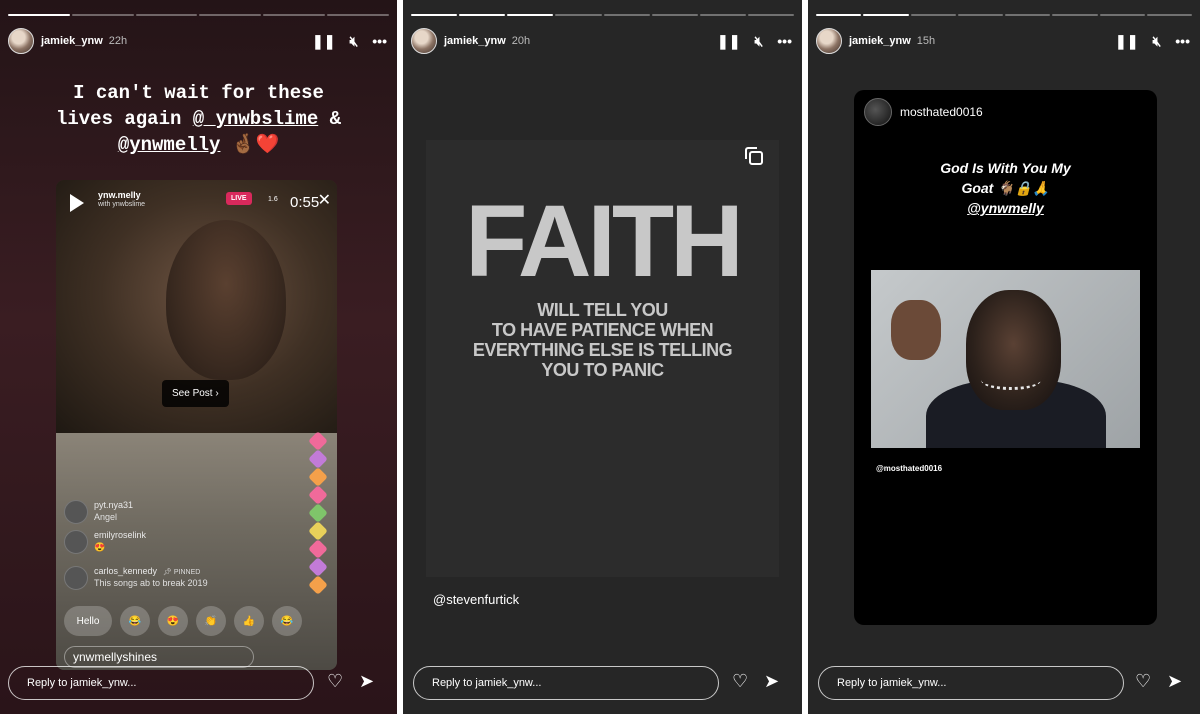  Describe the element at coordinates (239, 198) in the screenshot. I see `live-badge: LIVE` at that location.